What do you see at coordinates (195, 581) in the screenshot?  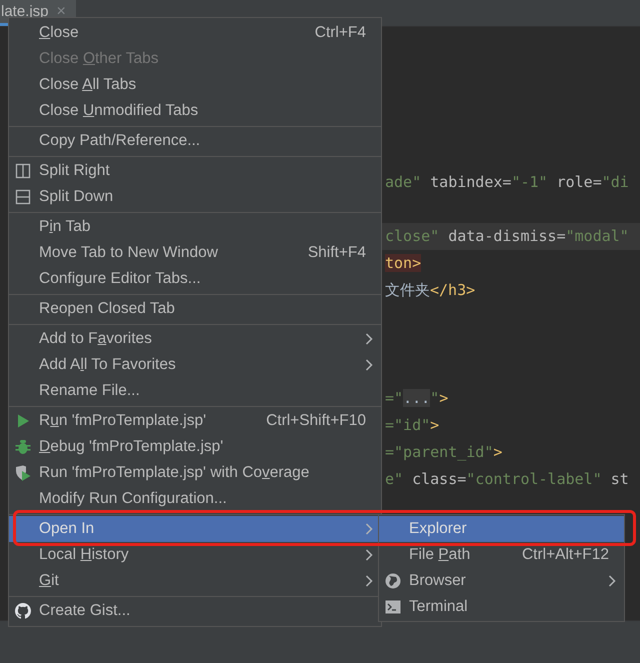 I see `menu-item: Git` at bounding box center [195, 581].